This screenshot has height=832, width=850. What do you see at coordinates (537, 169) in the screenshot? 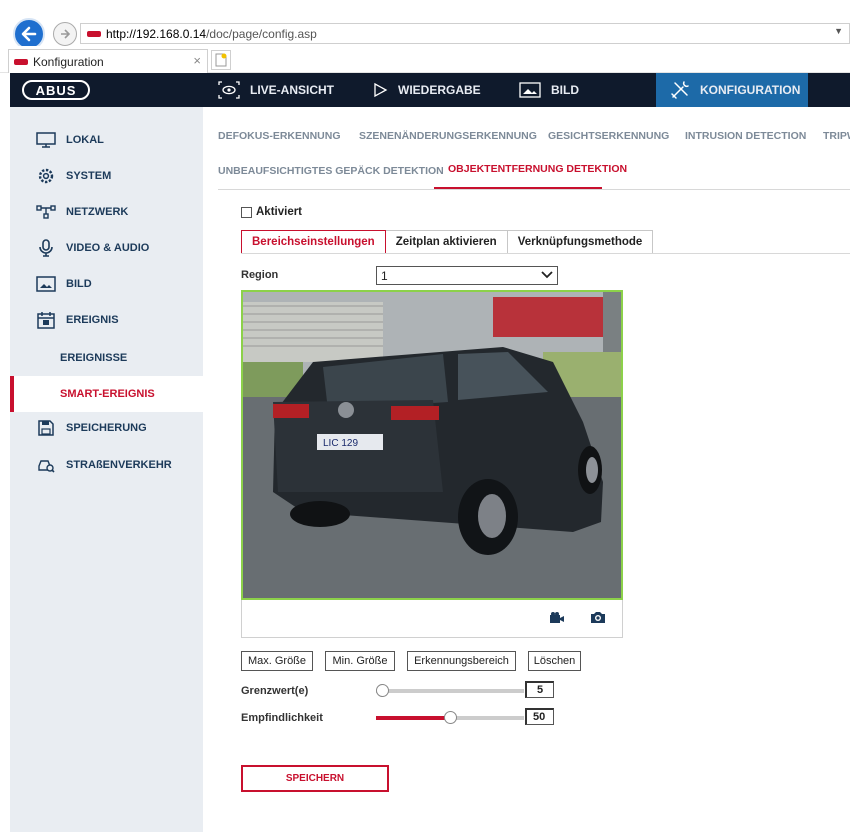
I see `tab-object-removal: OBJEKTENTFERNUNG DETEKTION` at bounding box center [537, 169].